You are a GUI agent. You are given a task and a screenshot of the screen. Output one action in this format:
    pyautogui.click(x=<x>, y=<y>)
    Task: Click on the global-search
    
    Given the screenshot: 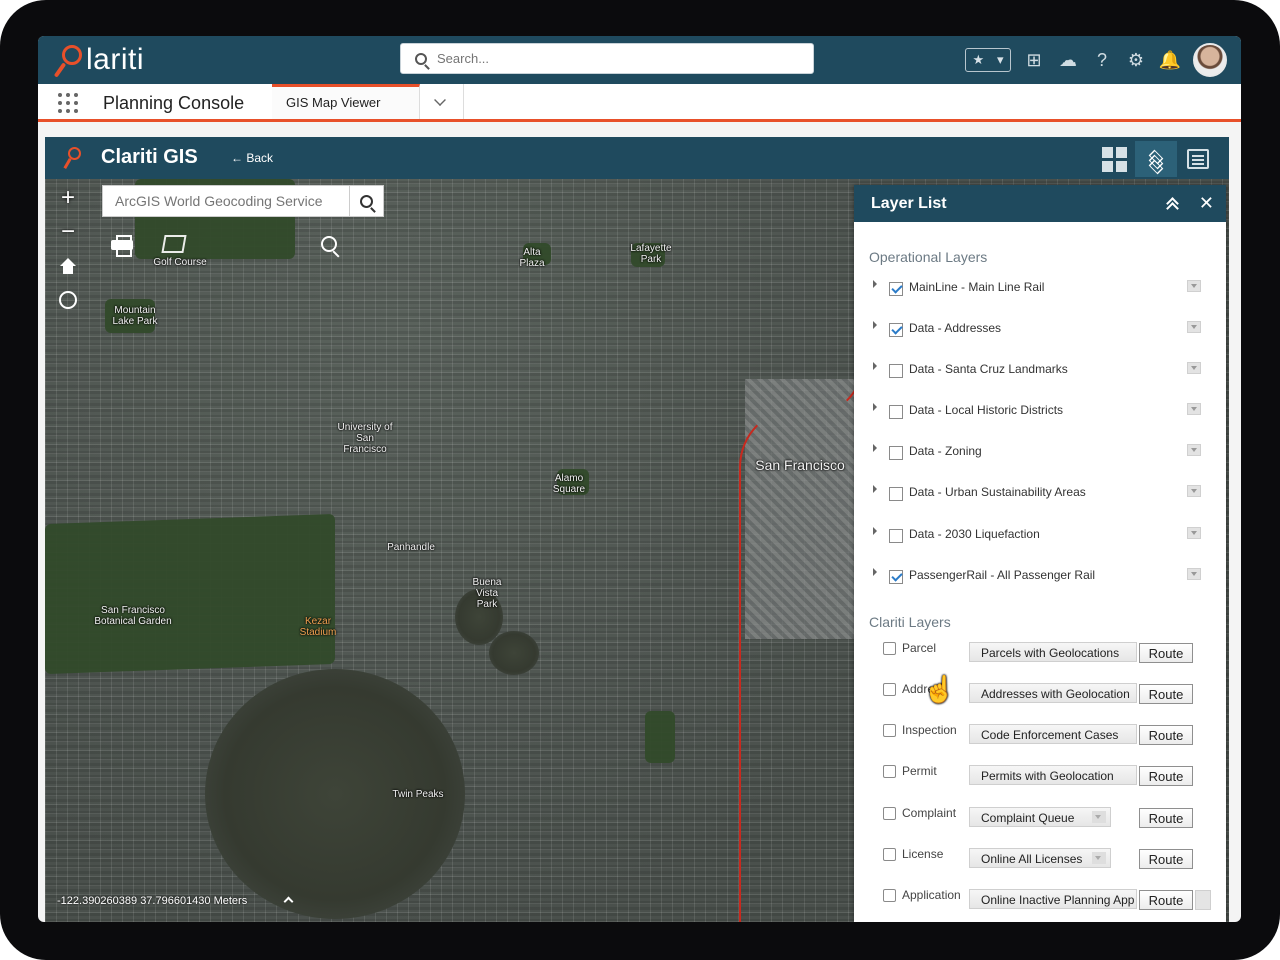 What is the action you would take?
    pyautogui.click(x=607, y=58)
    